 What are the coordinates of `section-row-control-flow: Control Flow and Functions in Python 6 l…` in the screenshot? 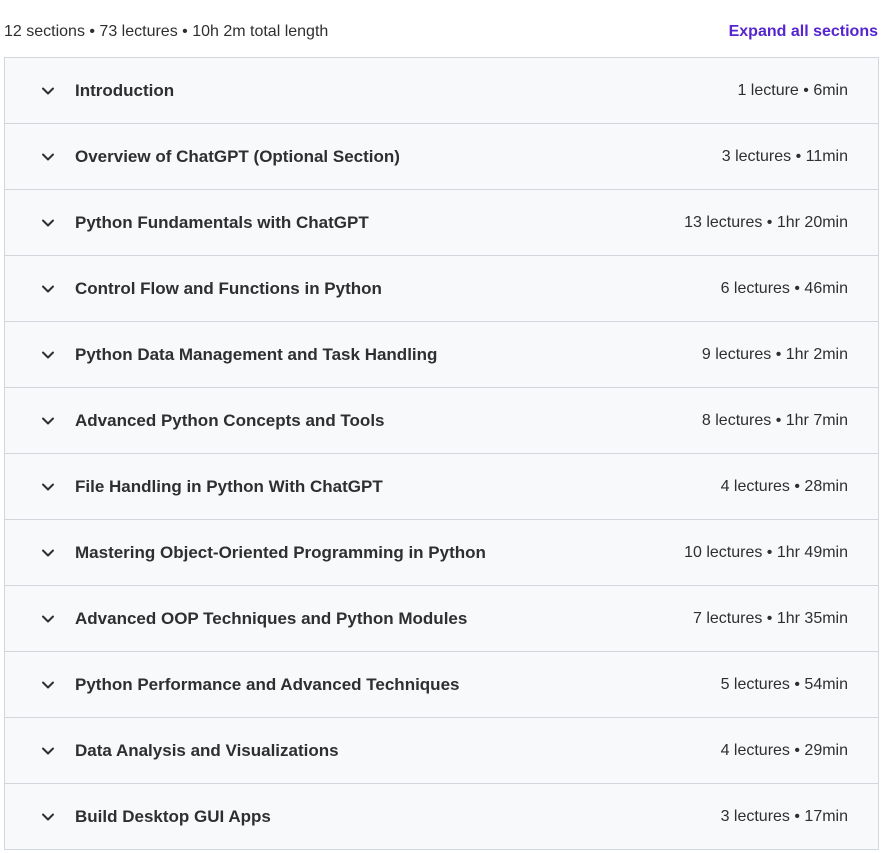 It's located at (441, 289).